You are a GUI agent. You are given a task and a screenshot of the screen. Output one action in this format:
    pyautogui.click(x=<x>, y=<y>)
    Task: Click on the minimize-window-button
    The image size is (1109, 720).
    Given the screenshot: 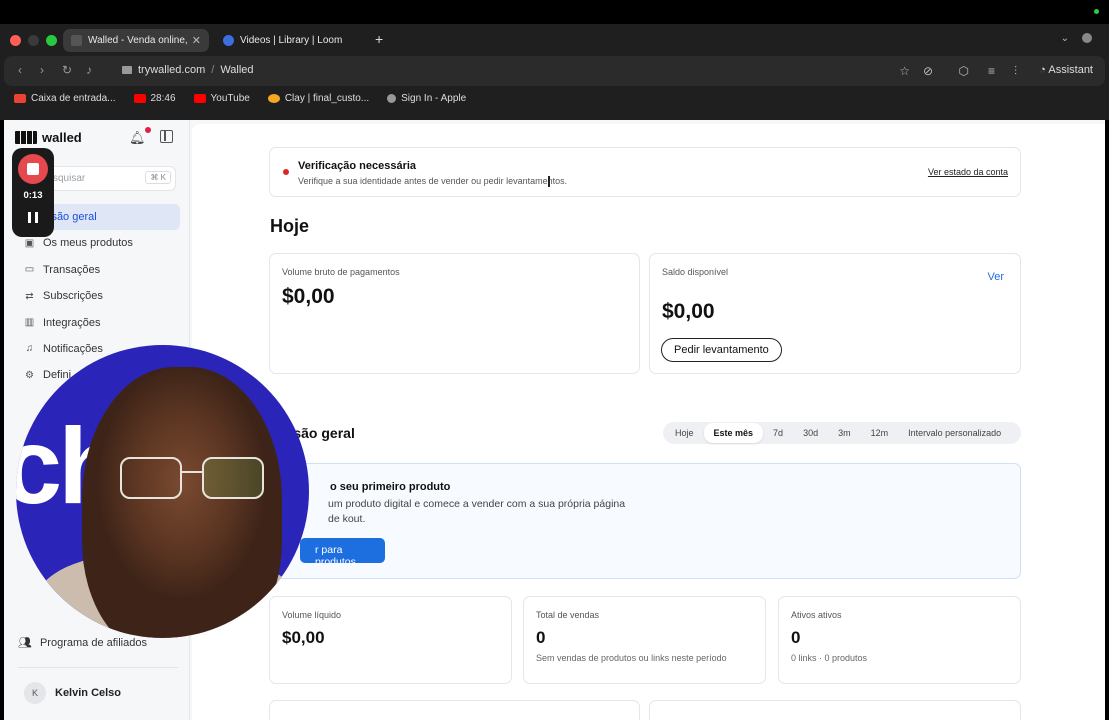 What is the action you would take?
    pyautogui.click(x=33, y=40)
    